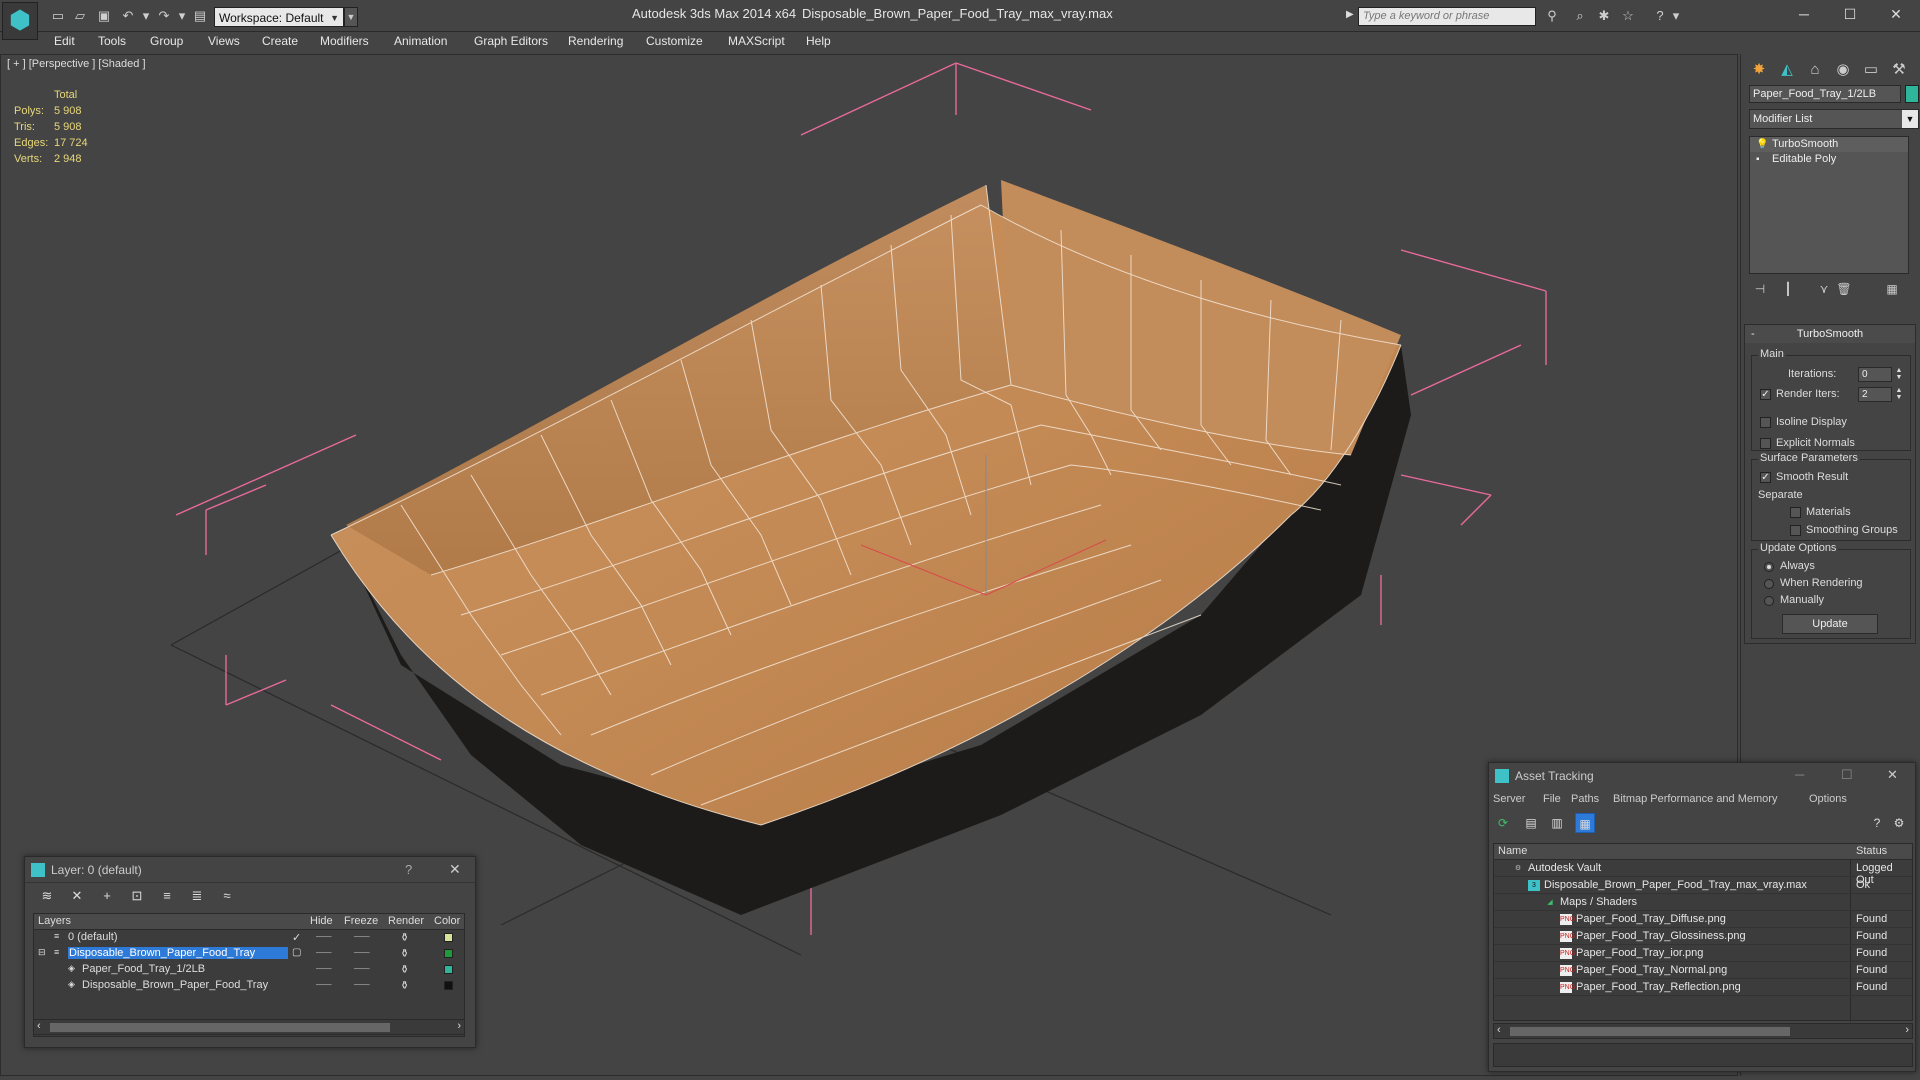 This screenshot has width=1920, height=1080. Describe the element at coordinates (1850, 14) in the screenshot. I see `maximize-button: ☐` at that location.